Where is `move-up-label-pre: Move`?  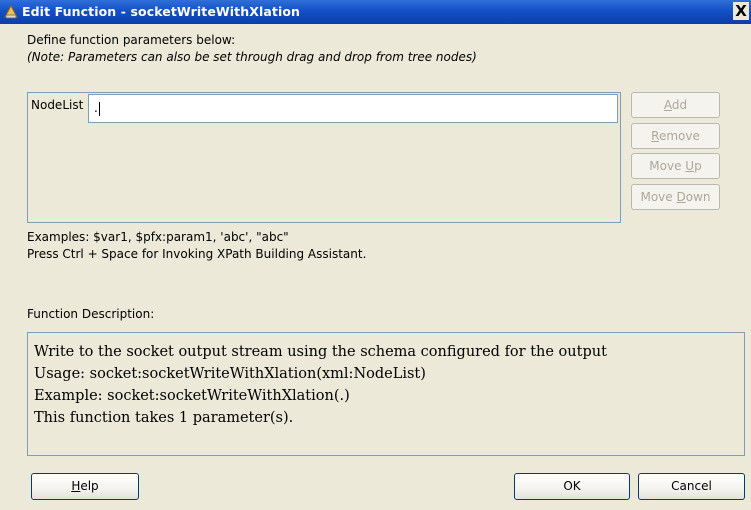
move-up-label-pre: Move is located at coordinates (667, 166).